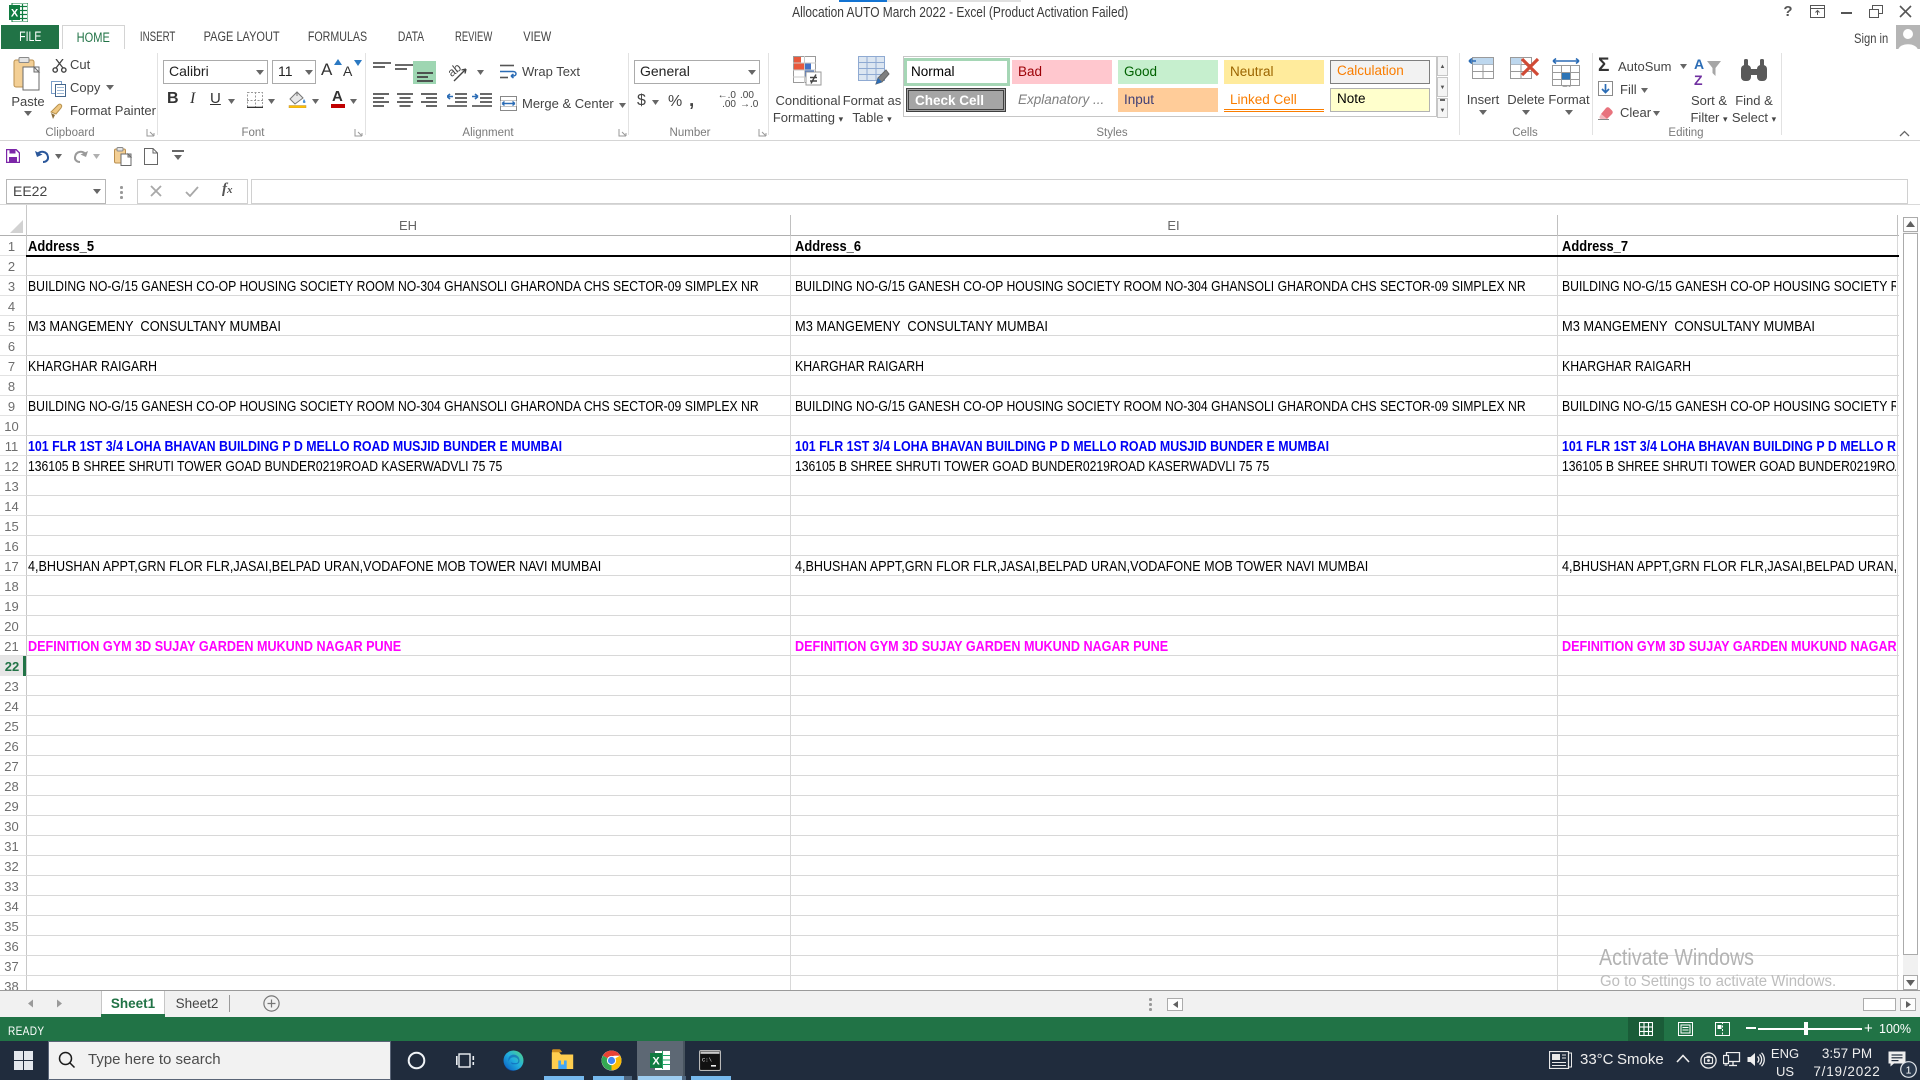  Describe the element at coordinates (456, 71) in the screenshot. I see `svg-text: ab` at that location.